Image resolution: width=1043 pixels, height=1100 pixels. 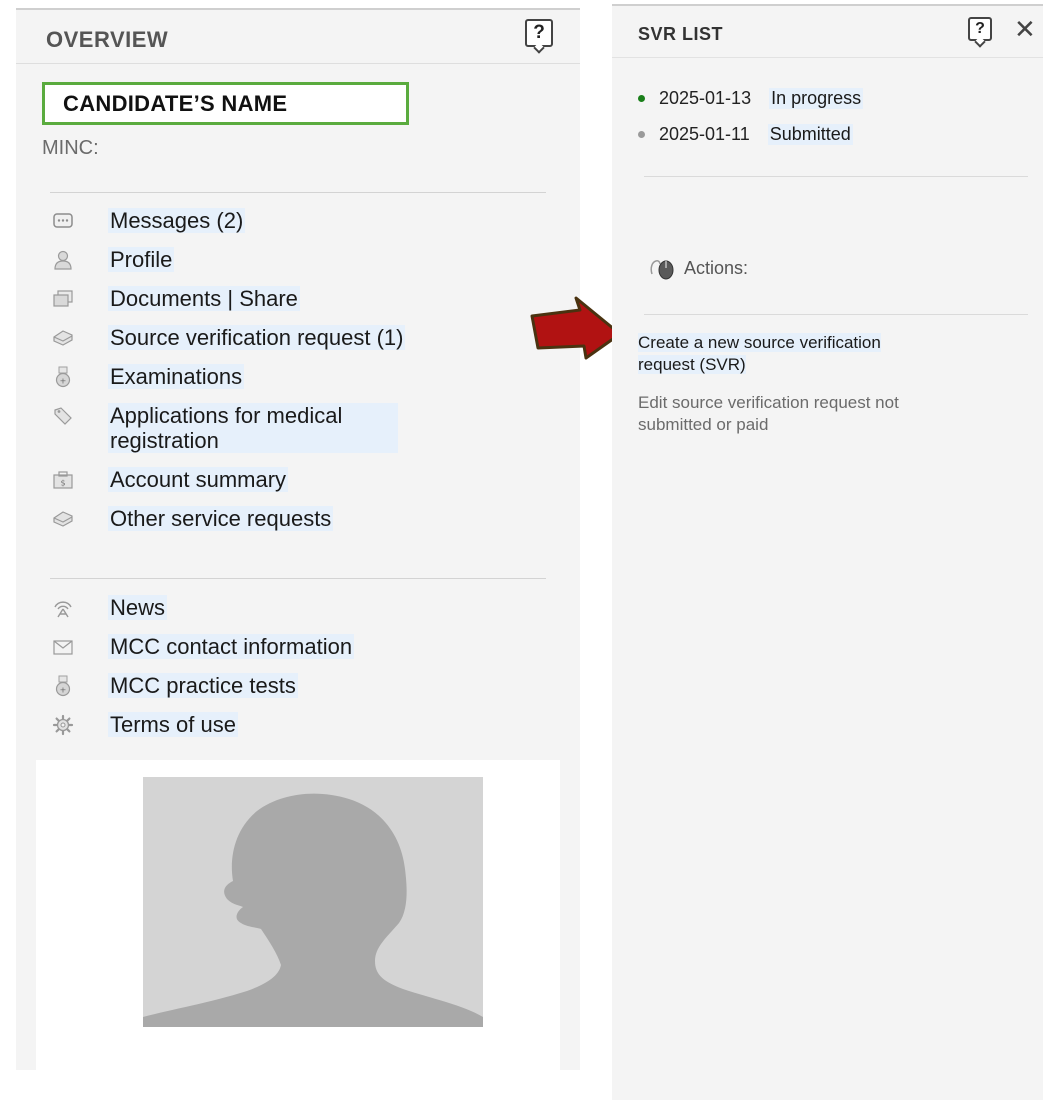 I want to click on profile-icon, so click(x=63, y=260).